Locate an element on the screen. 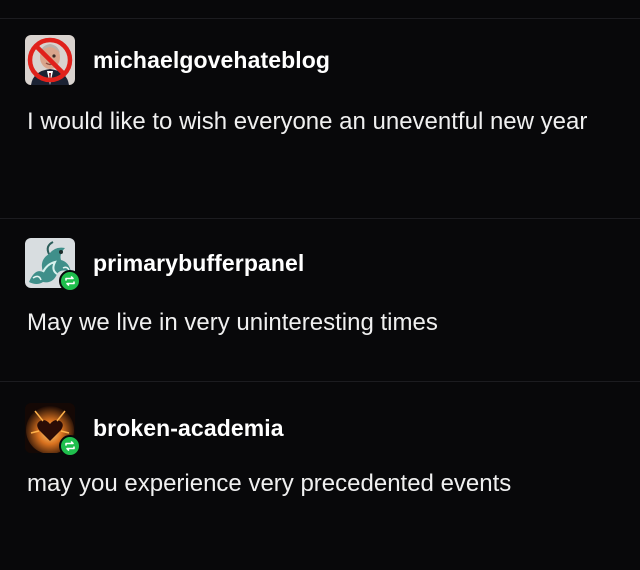 This screenshot has width=640, height=570. post-header: michaelgovehateblog is located at coordinates (177, 60).